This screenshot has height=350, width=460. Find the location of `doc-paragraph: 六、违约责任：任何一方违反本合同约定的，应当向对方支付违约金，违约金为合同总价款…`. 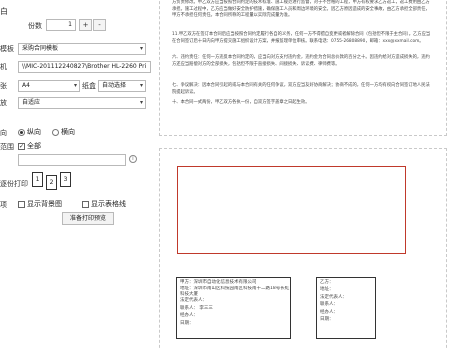

doc-paragraph: 六、违约责任：任何一方违反本合同约定的，应当向对方支付违约金，违约金为合同总价款… is located at coordinates (301, 61).